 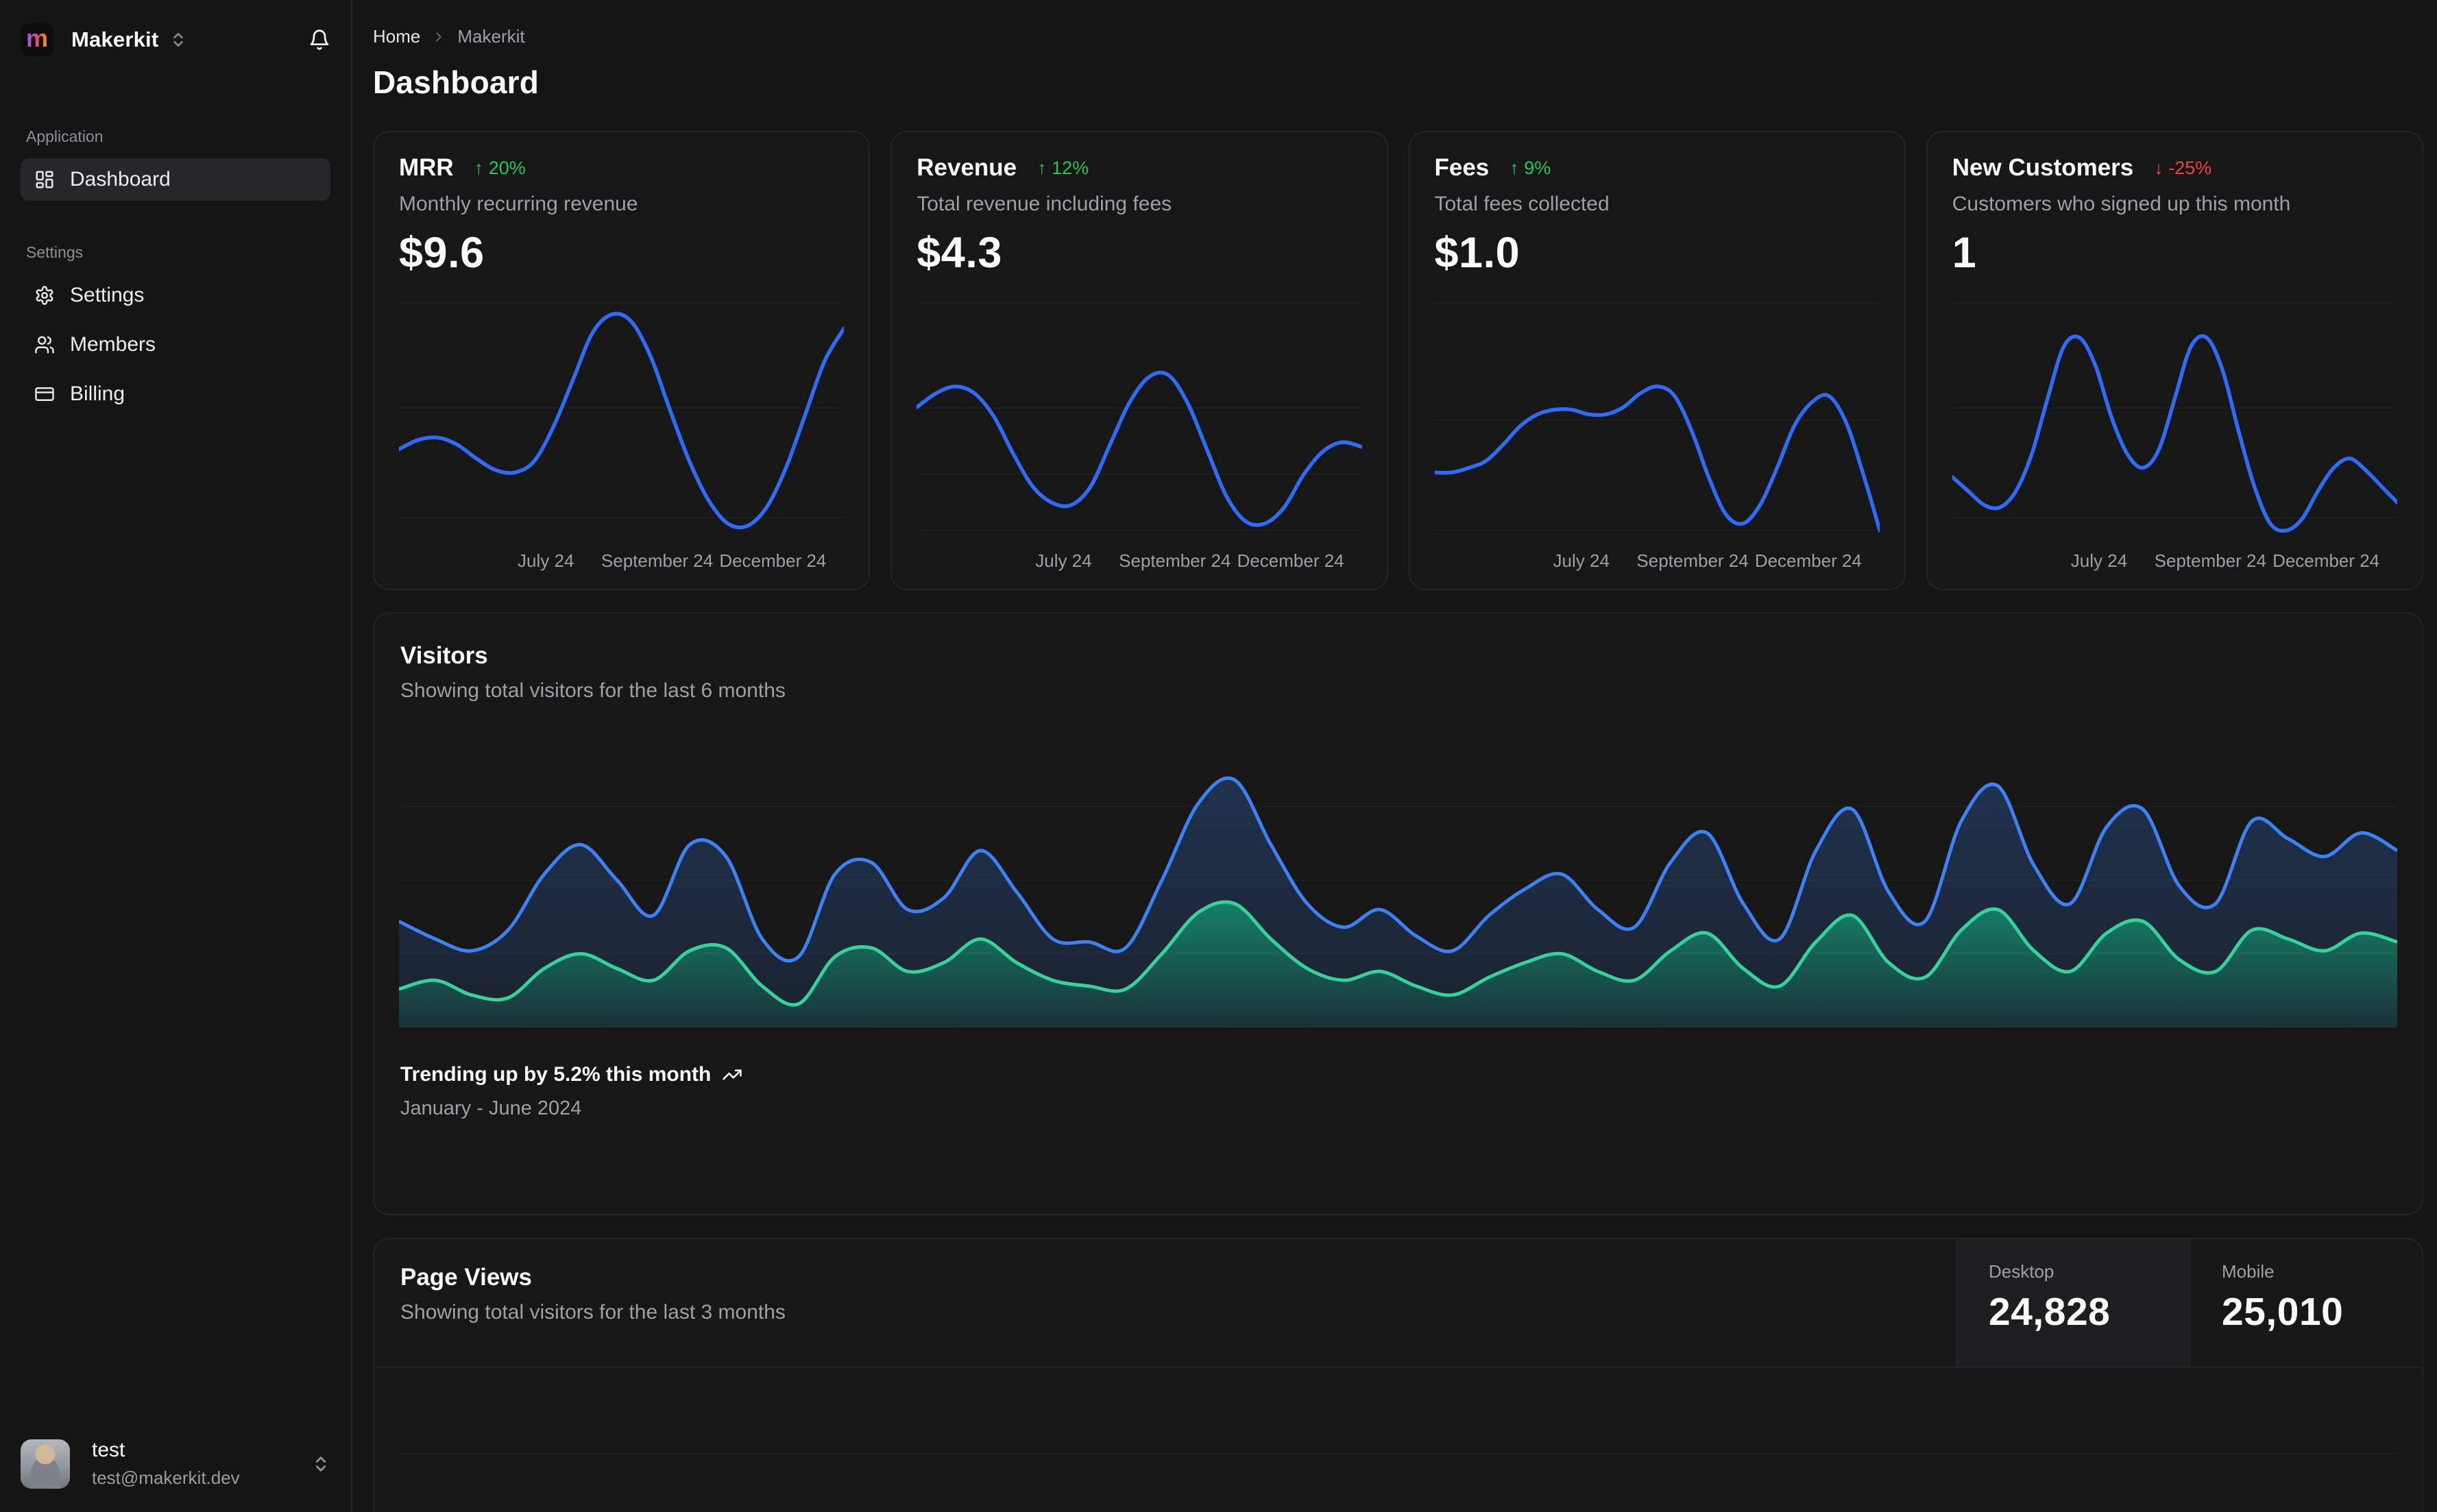 I want to click on stat-value: $9.6, so click(x=442, y=253).